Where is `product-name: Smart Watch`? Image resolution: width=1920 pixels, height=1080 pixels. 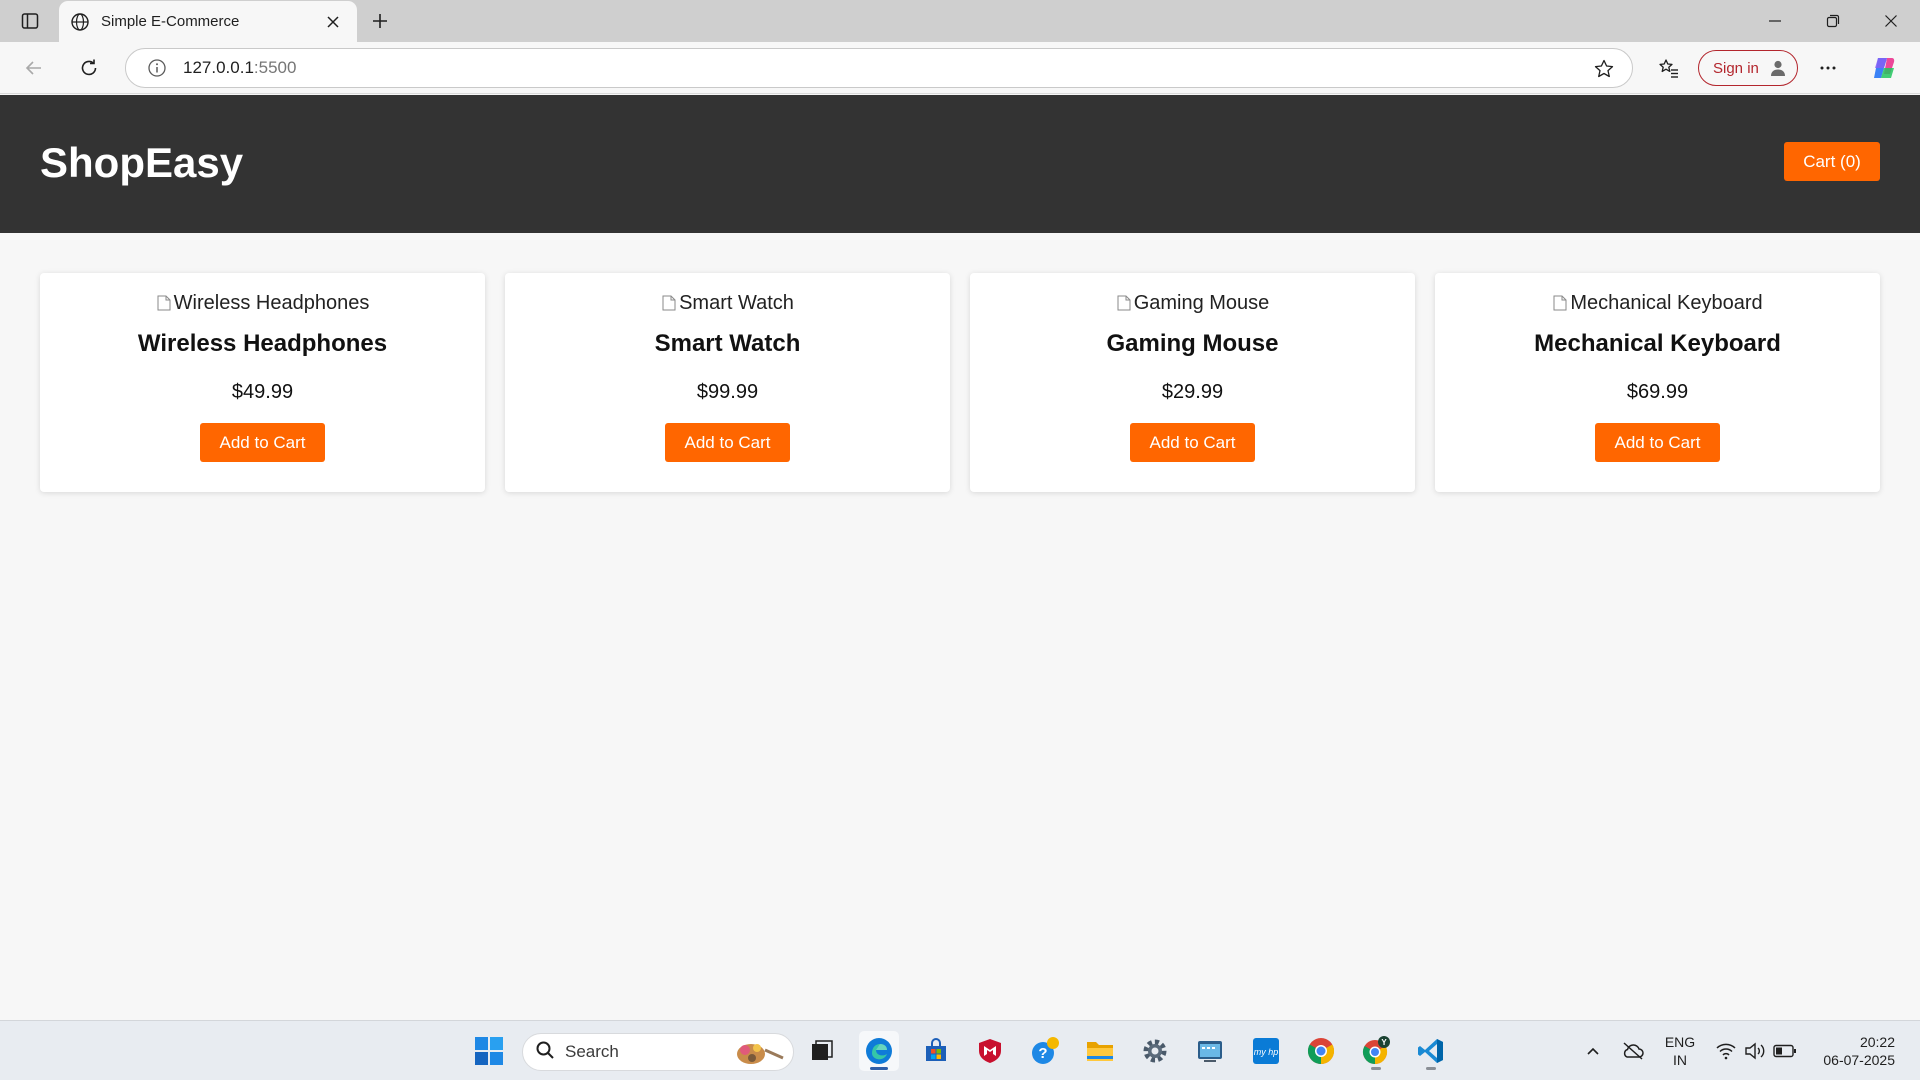 product-name: Smart Watch is located at coordinates (727, 343).